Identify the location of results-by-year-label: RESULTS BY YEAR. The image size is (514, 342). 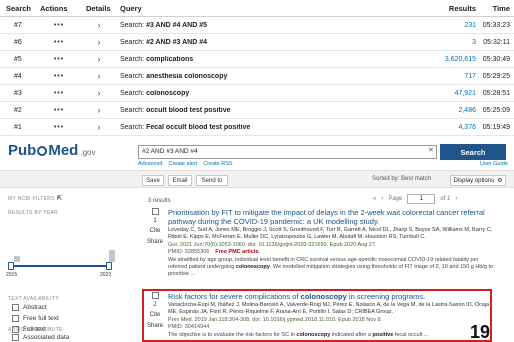
(33, 213).